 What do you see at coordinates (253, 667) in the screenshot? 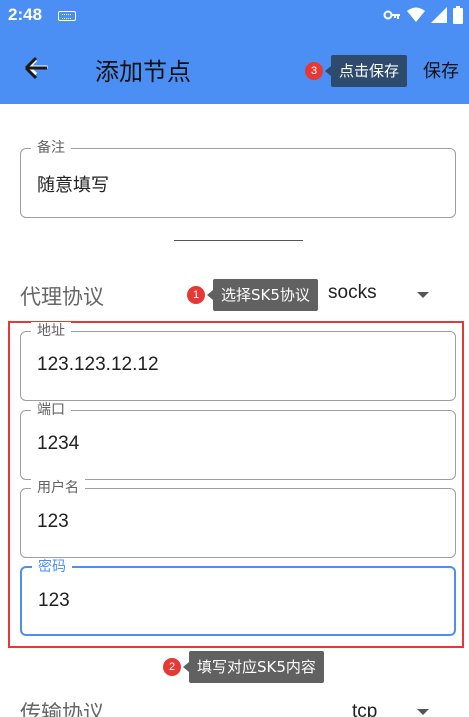
I see `callout-tip: 填写对应SK5内容` at bounding box center [253, 667].